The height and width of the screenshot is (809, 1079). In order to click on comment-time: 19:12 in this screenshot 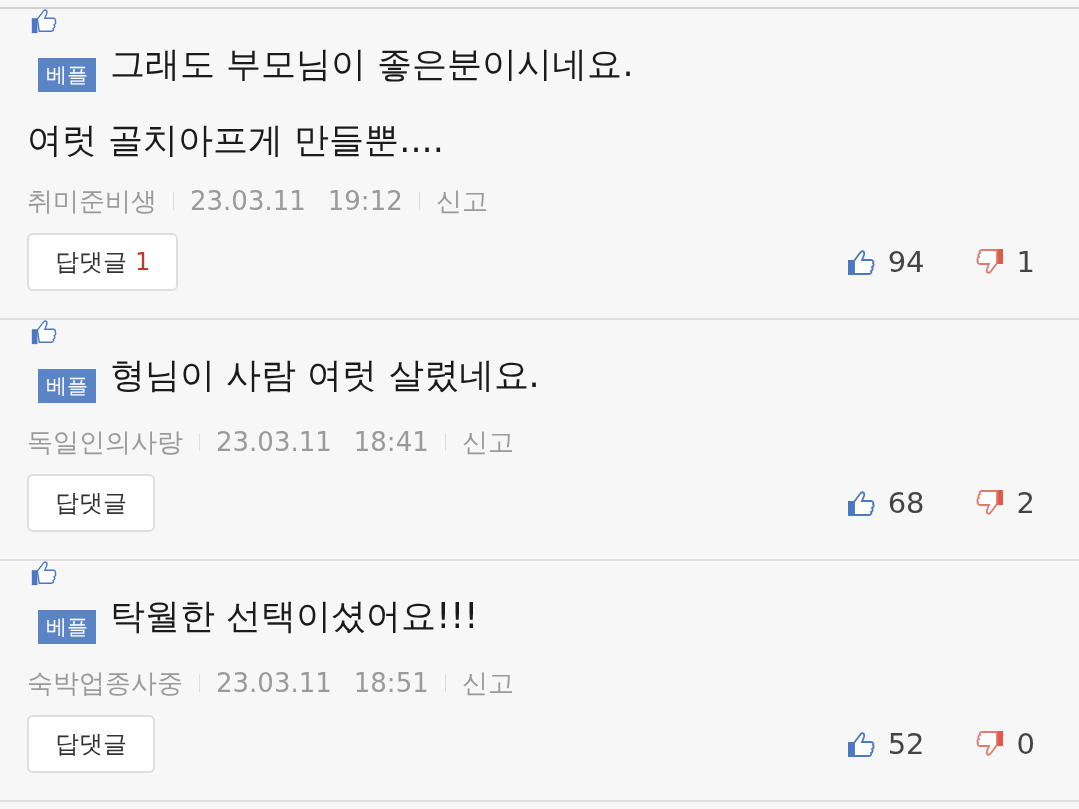, I will do `click(365, 201)`.